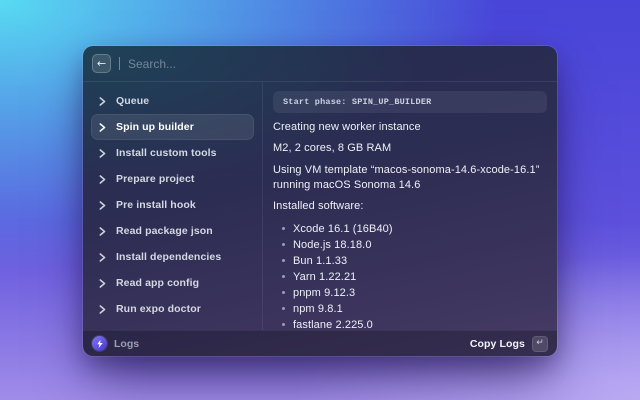 This screenshot has width=640, height=400. I want to click on sidebar-item: Prepare project, so click(172, 179).